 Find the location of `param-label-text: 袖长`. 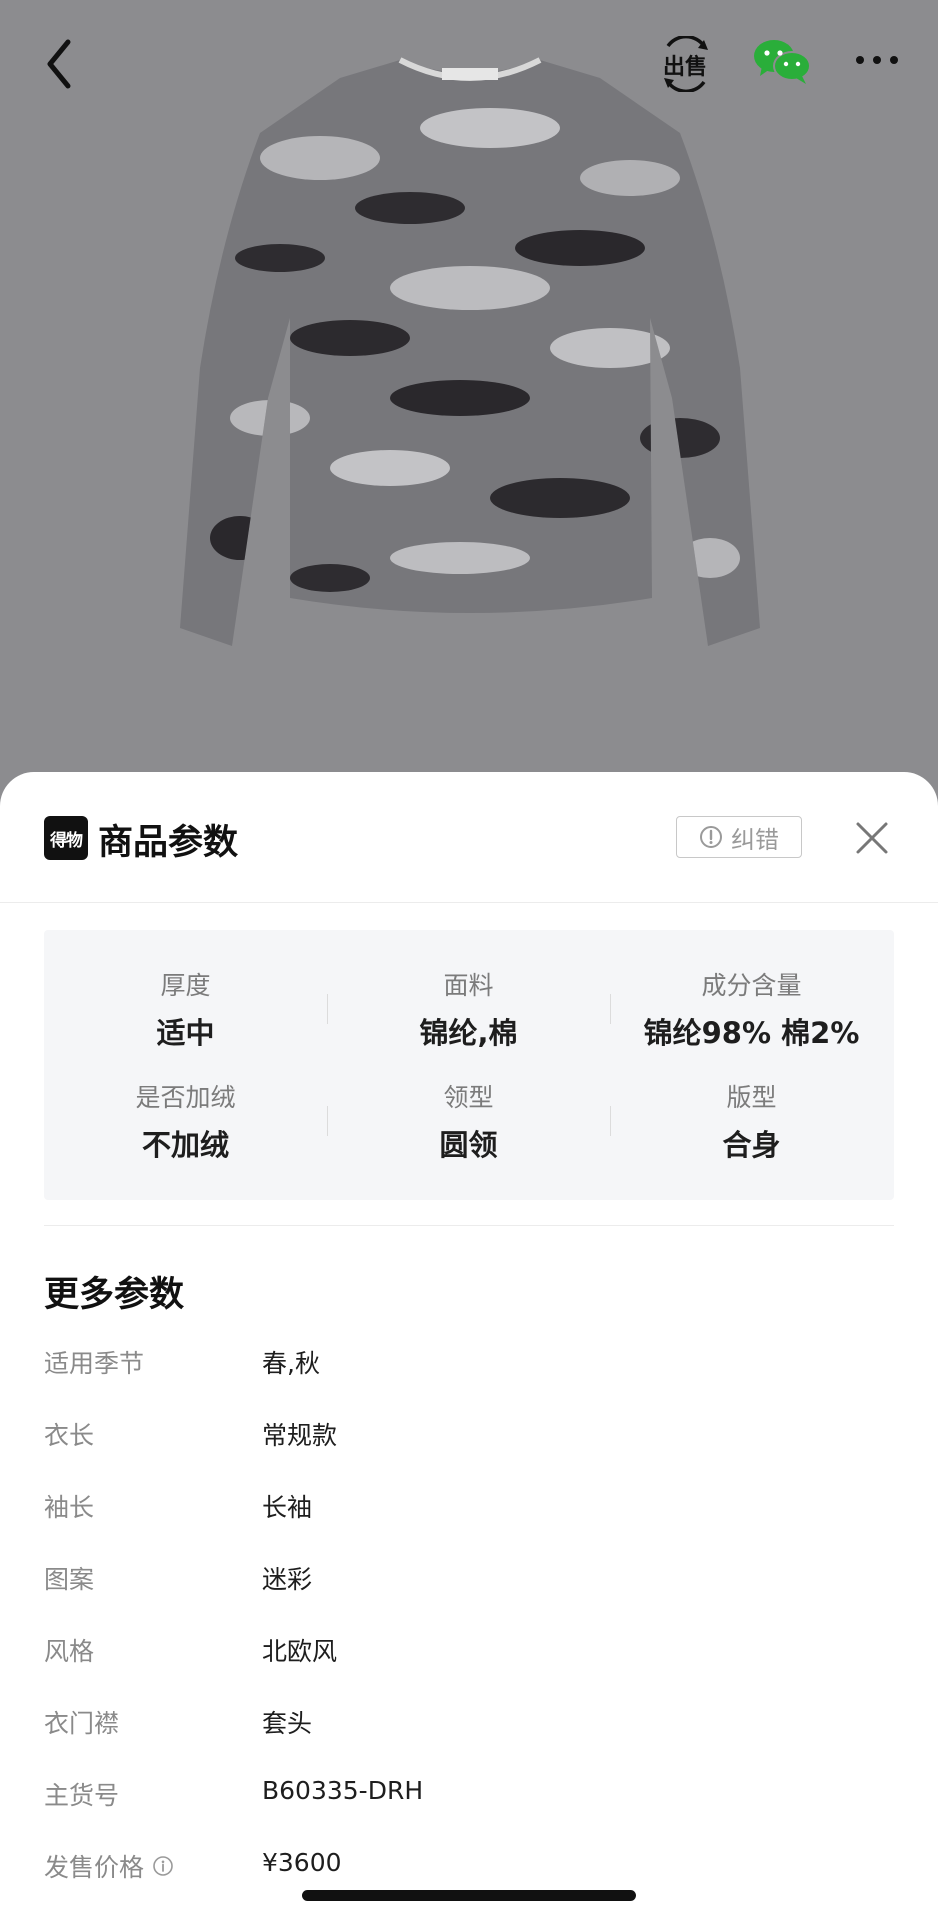

param-label-text: 袖长 is located at coordinates (69, 1507).